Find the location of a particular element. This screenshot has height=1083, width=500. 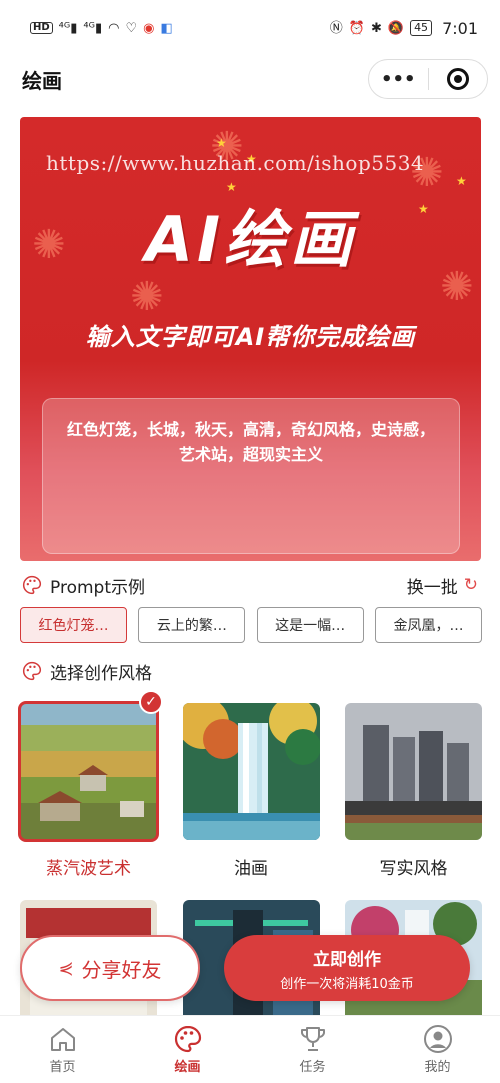

status-icons-left: HD ⁴ᴳ▮ ⁴ᴳ▮ ◠ ♡ ◉ ◧ is located at coordinates (101, 28).